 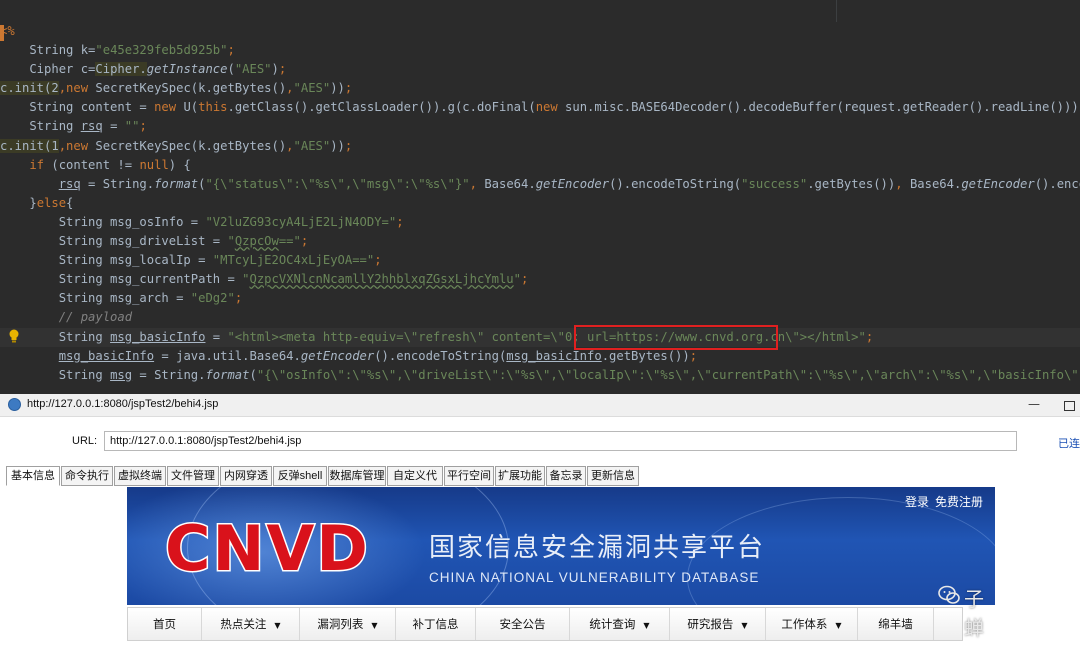 I want to click on lightbulb-icon, so click(x=14, y=336).